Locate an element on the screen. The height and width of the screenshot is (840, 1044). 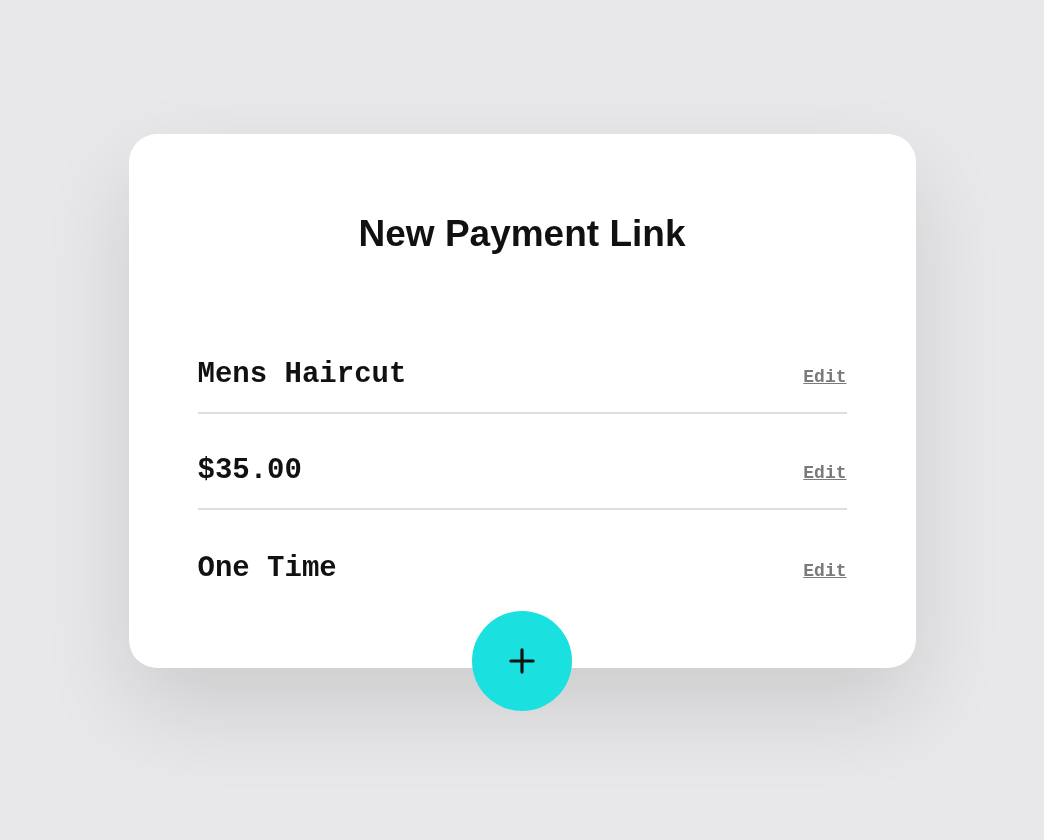
row-label: $35.00 is located at coordinates (249, 471).